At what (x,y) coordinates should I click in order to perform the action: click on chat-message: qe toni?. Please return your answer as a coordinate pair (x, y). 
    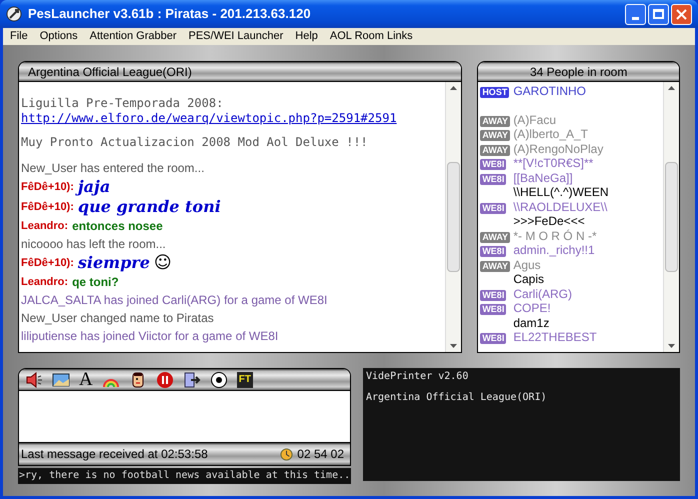
    Looking at the image, I should click on (95, 282).